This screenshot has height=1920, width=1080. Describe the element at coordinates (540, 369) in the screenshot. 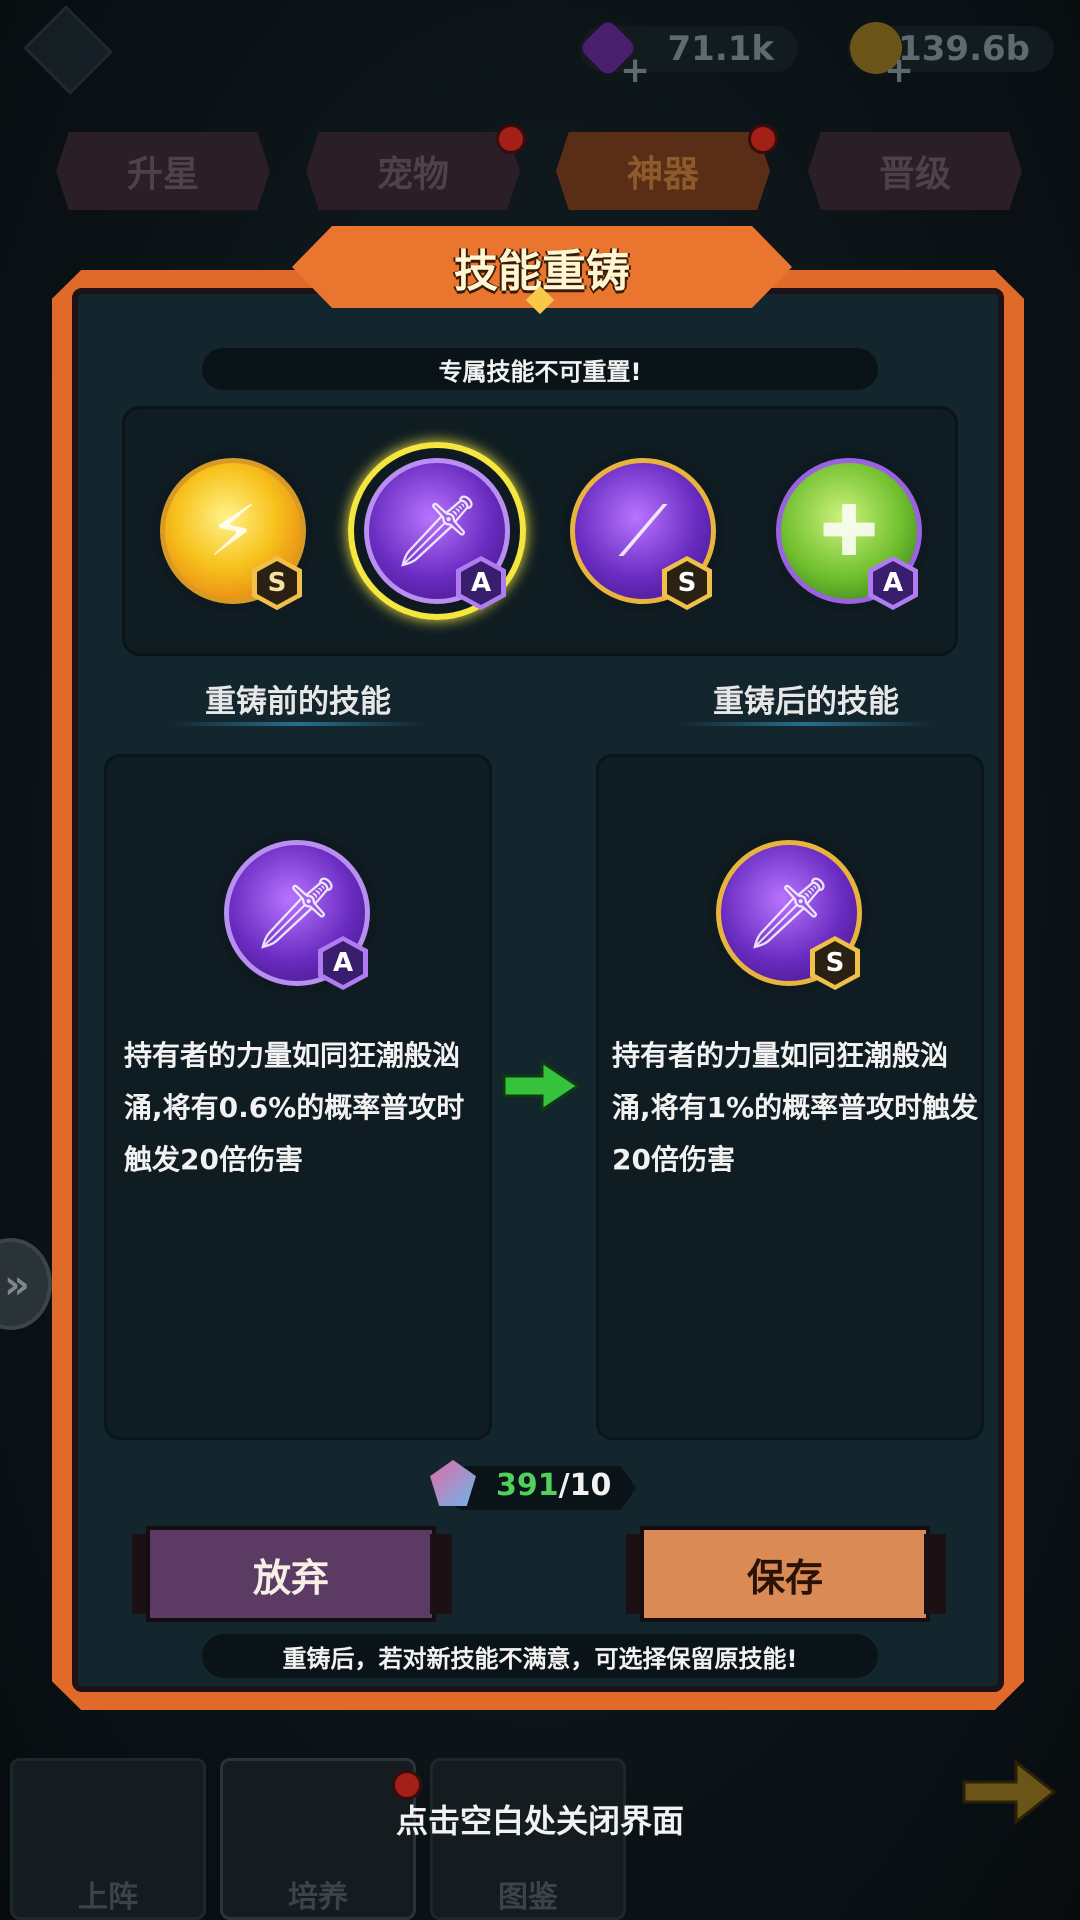

I see `notice-banner: 专属技能不可重置!` at that location.